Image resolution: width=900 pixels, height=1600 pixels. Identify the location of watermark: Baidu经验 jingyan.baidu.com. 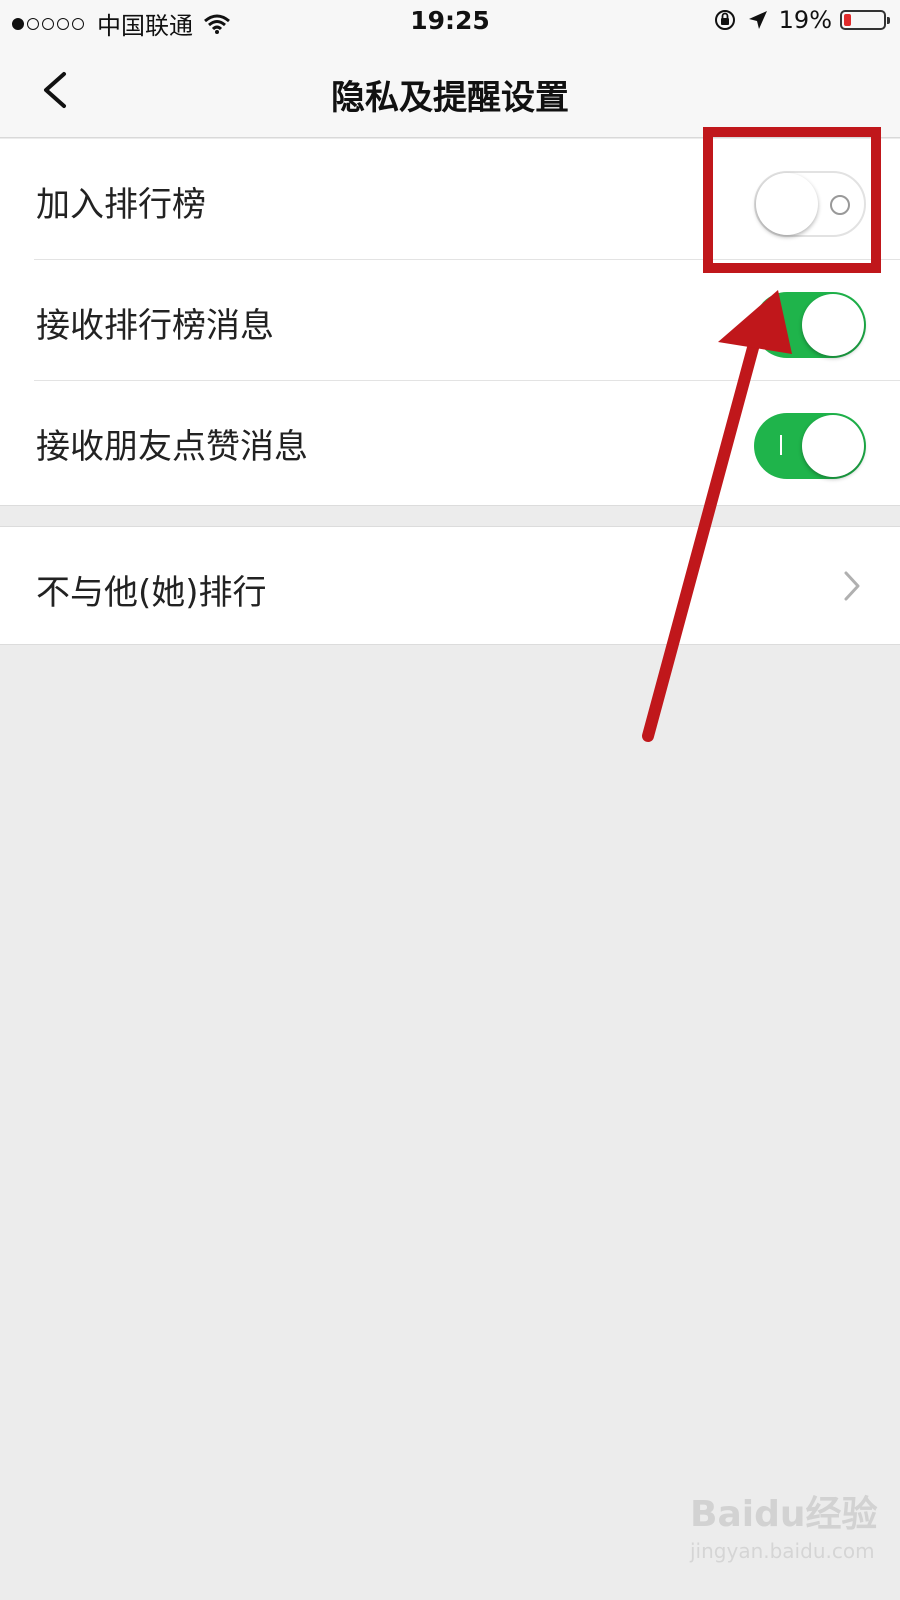
(790, 1535).